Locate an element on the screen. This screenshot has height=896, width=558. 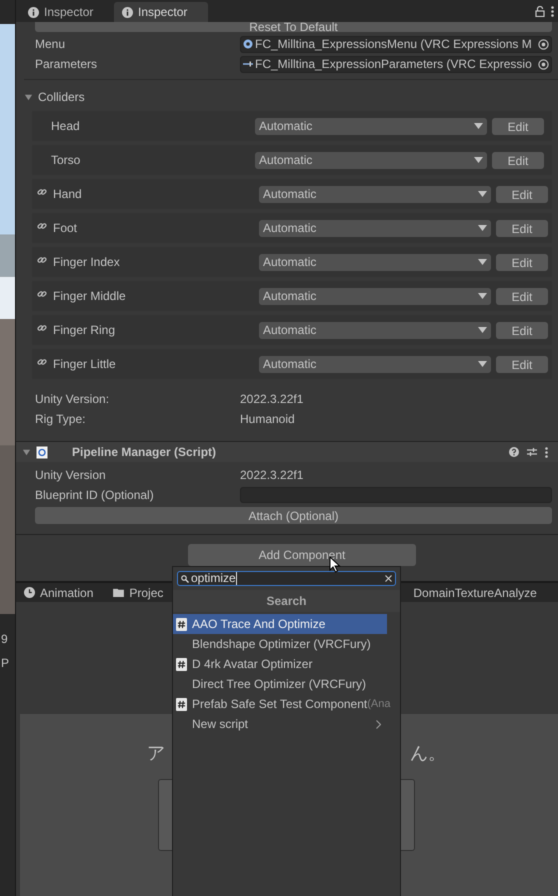
object-field-value: FC_Milltina_ExpressionParameters (VRC Expressio is located at coordinates (394, 64).